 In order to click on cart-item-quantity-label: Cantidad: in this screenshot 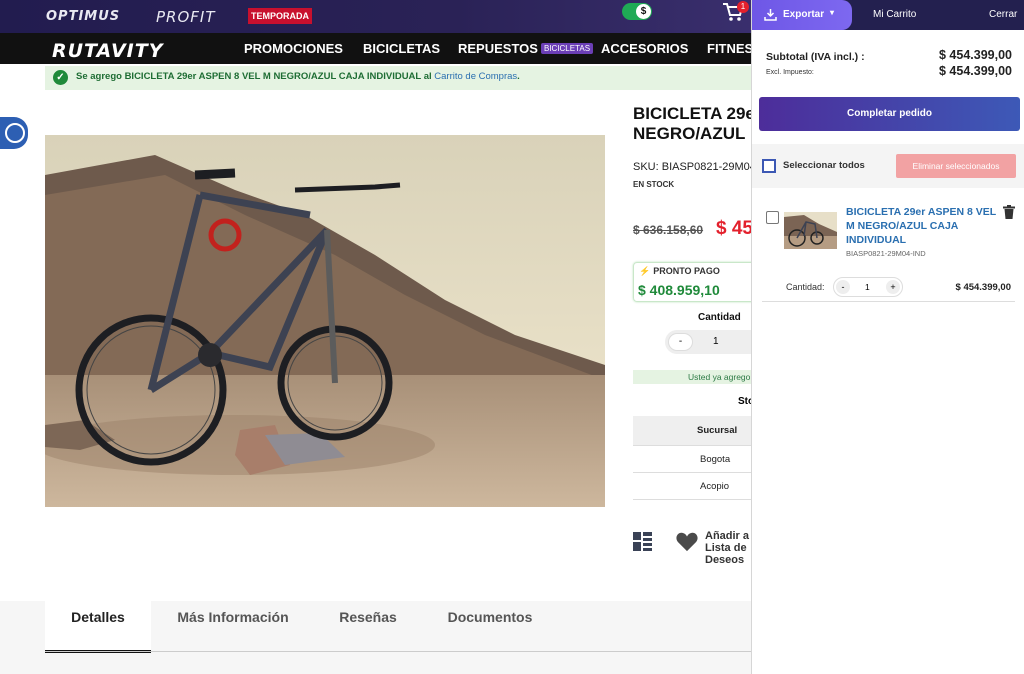, I will do `click(805, 287)`.